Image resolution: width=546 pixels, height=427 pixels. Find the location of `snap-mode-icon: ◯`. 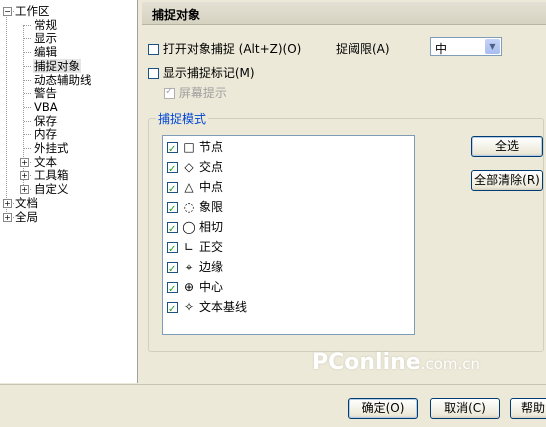

snap-mode-icon: ◯ is located at coordinates (189, 227).